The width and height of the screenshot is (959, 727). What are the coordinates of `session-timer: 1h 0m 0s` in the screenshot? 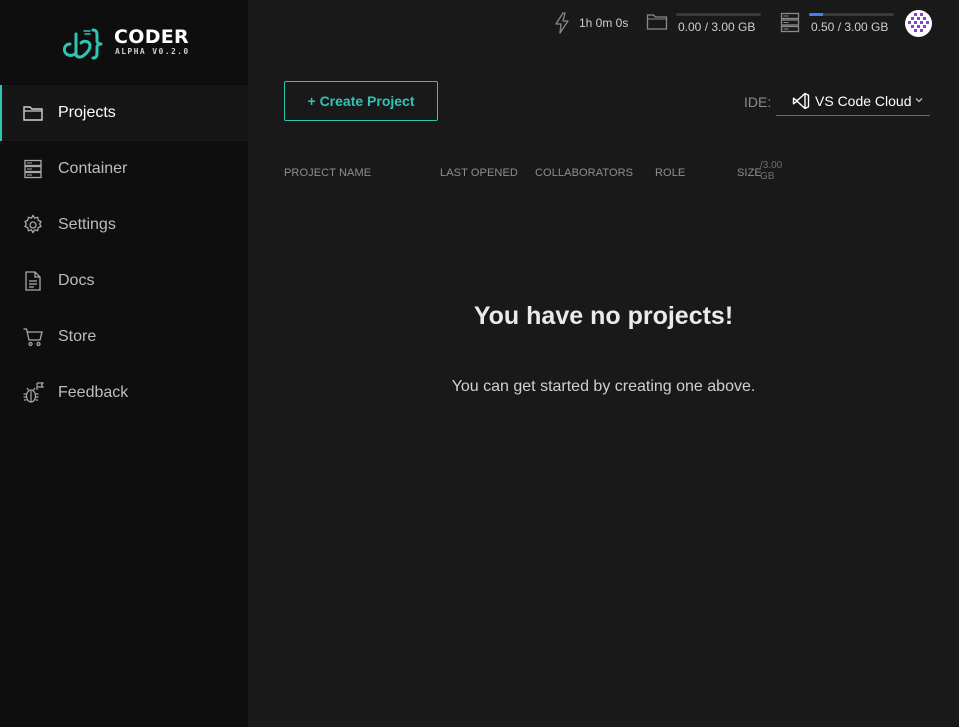 It's located at (590, 23).